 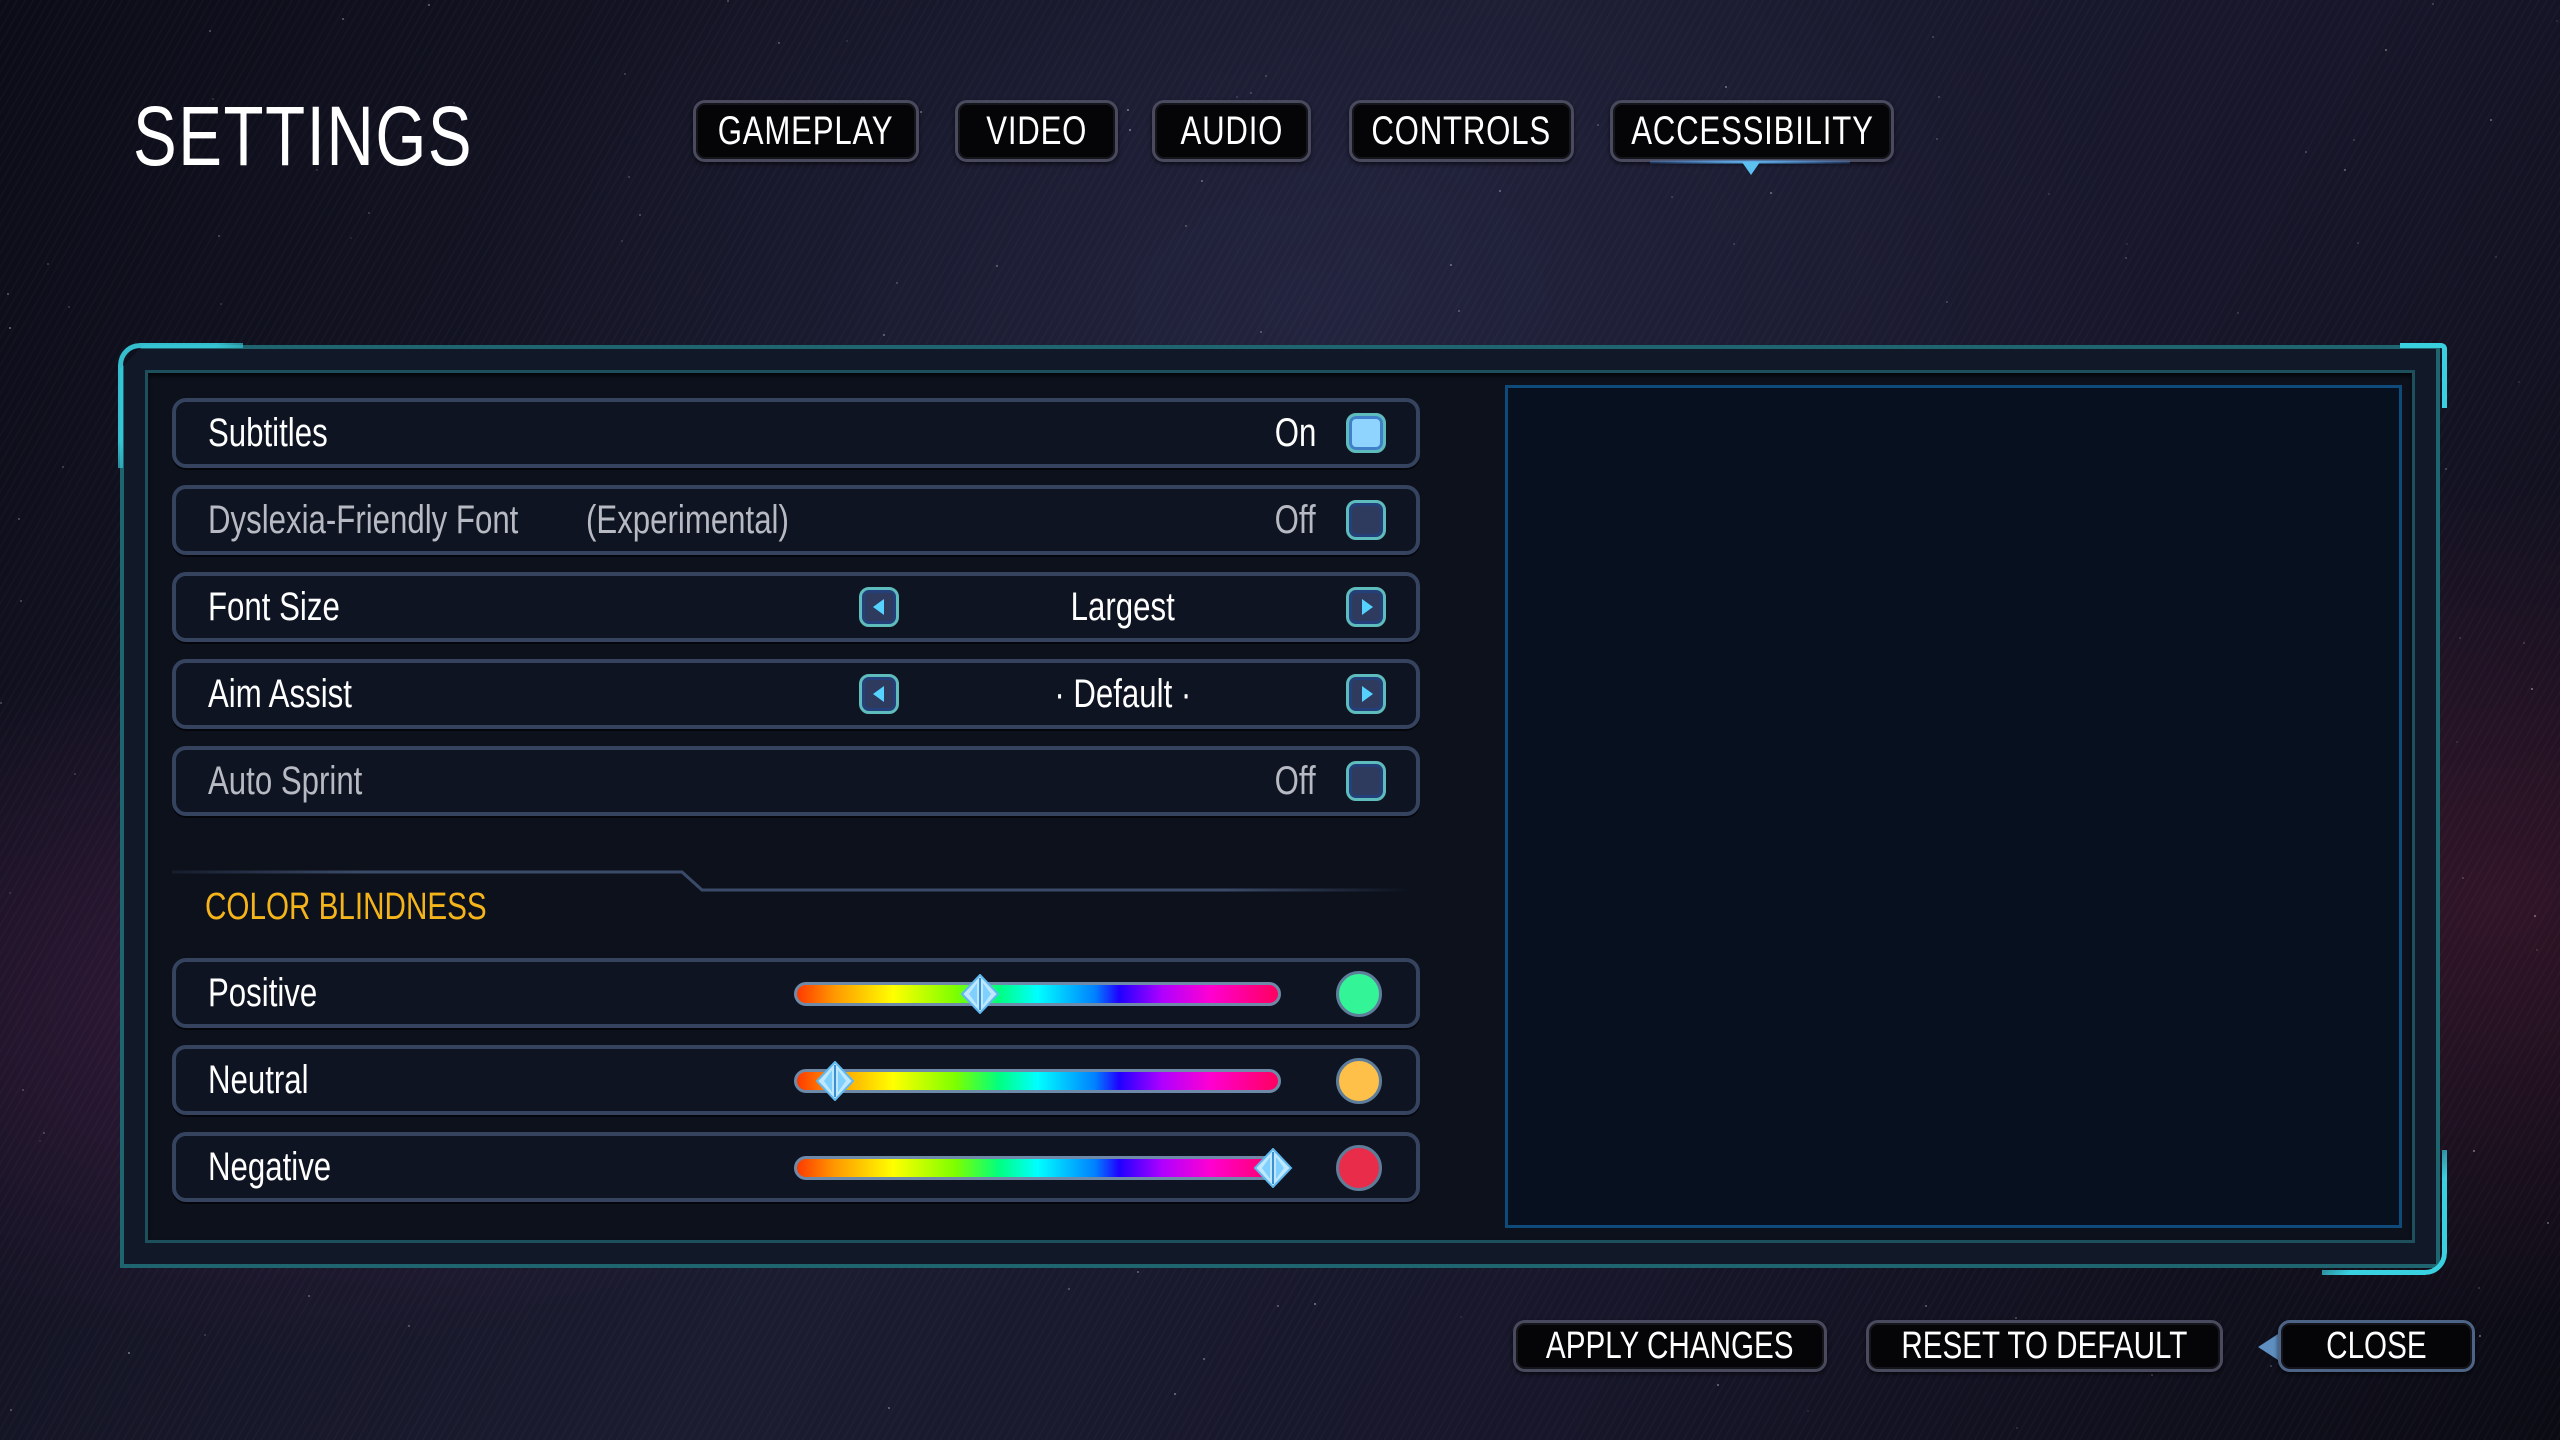 What do you see at coordinates (1751, 168) in the screenshot?
I see `active-tab-caret-icon` at bounding box center [1751, 168].